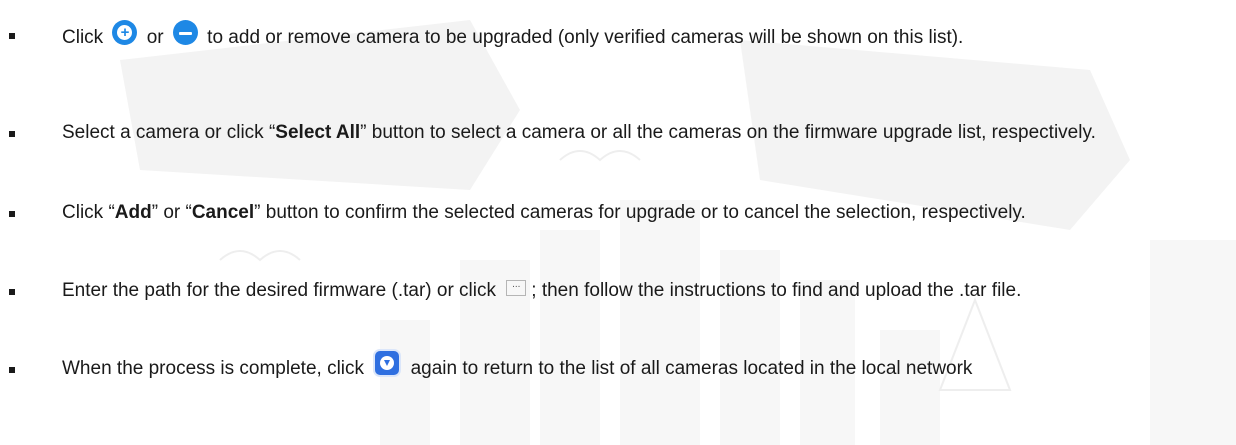  I want to click on instruction-text: Click, so click(85, 37).